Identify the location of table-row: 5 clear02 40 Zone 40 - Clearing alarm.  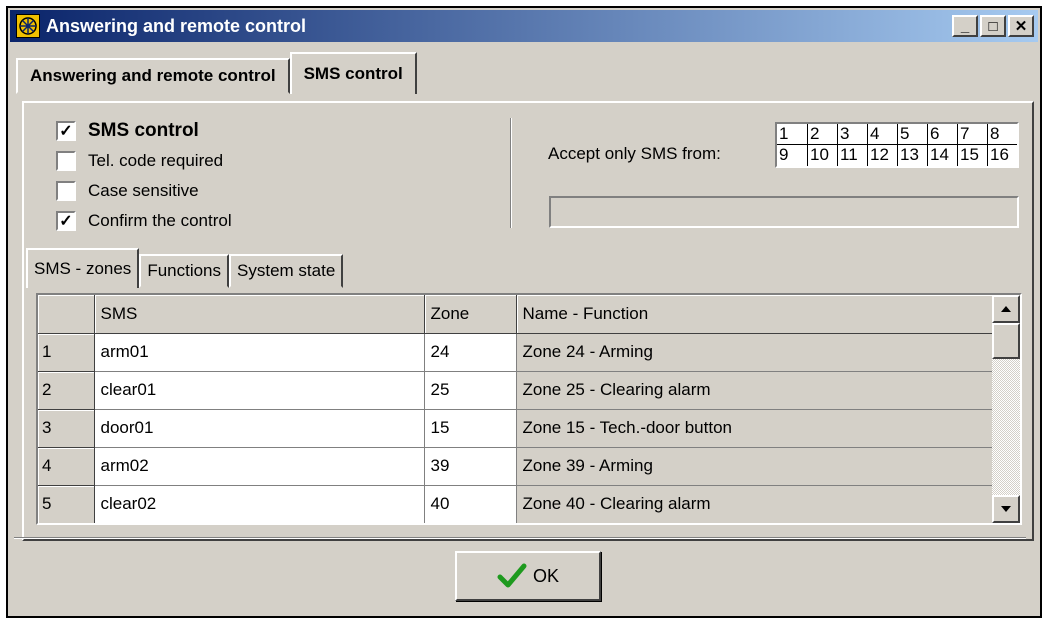
(517, 504).